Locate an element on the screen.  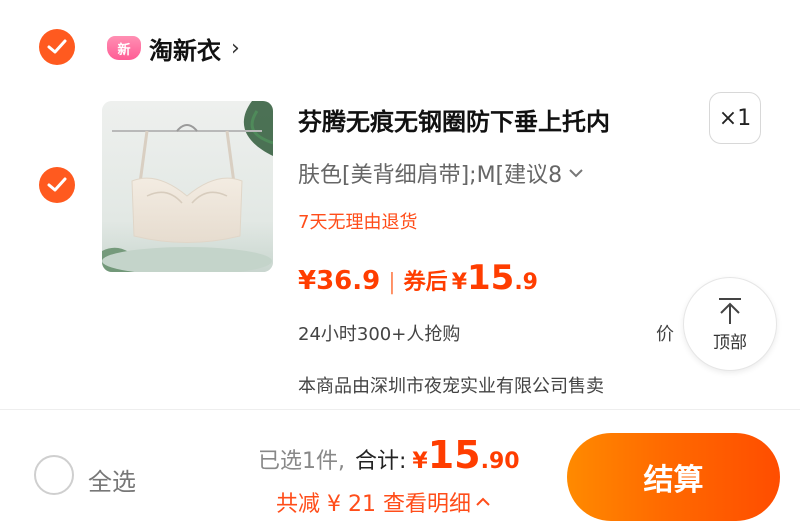
price-integer: 15 is located at coordinates (491, 278).